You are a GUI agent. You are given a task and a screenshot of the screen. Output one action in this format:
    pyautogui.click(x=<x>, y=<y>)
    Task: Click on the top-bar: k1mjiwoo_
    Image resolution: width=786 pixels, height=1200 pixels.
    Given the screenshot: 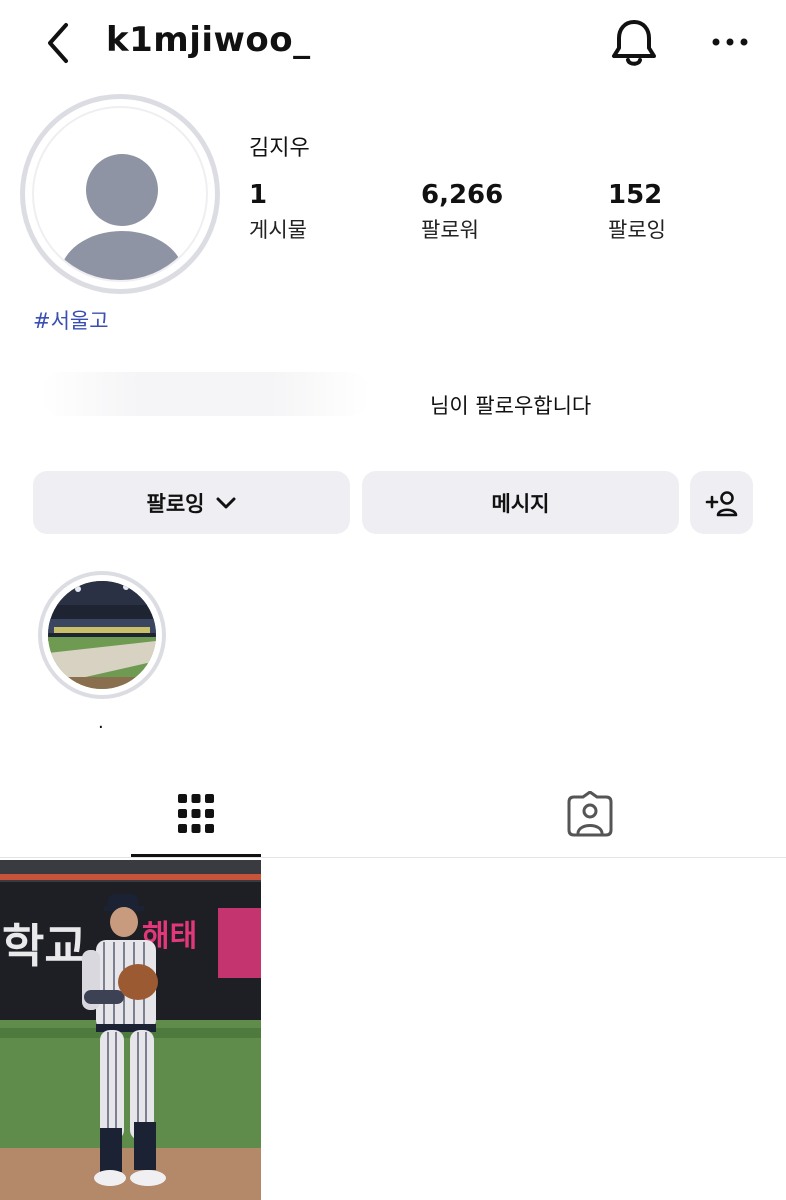 What is the action you would take?
    pyautogui.click(x=393, y=45)
    